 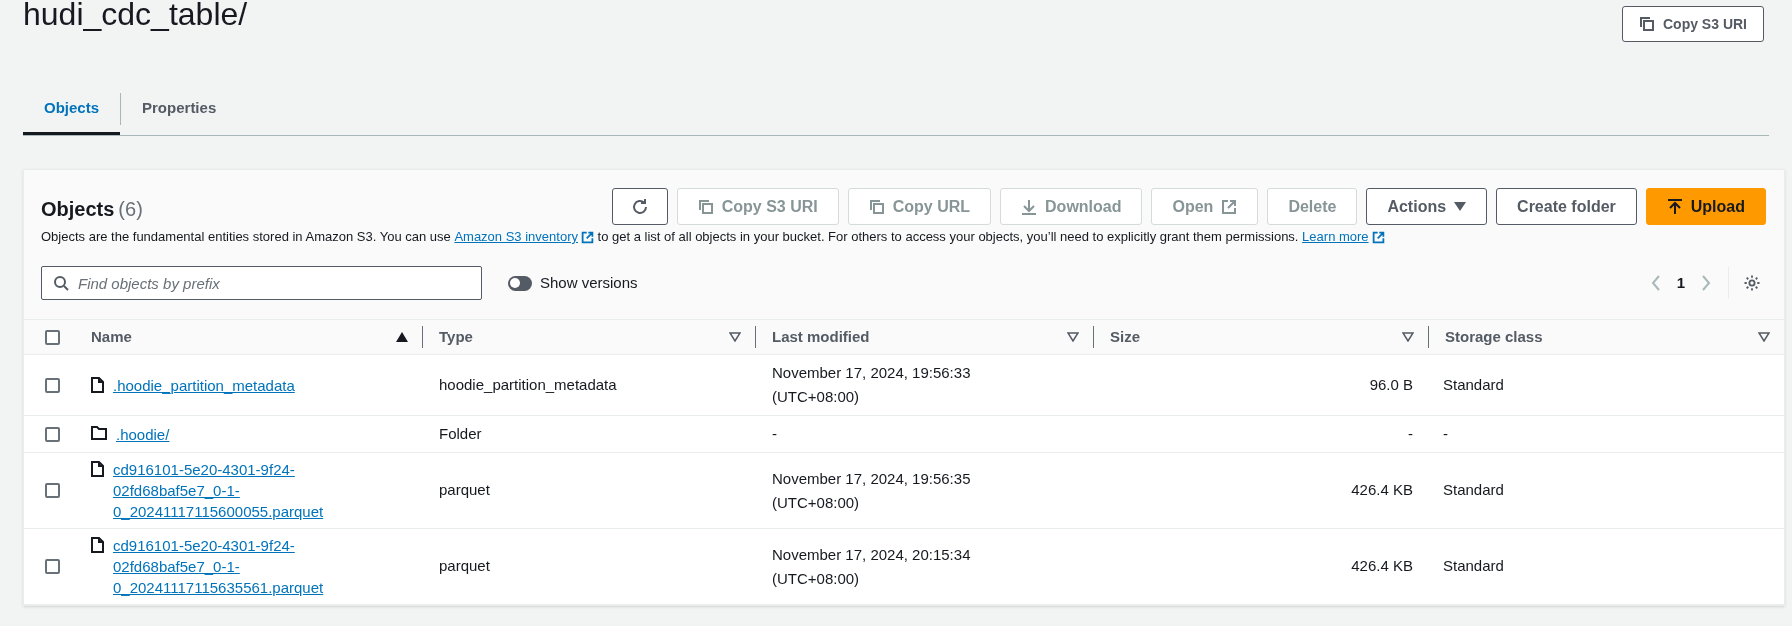 I want to click on type-cell-text: Folder, so click(x=460, y=433).